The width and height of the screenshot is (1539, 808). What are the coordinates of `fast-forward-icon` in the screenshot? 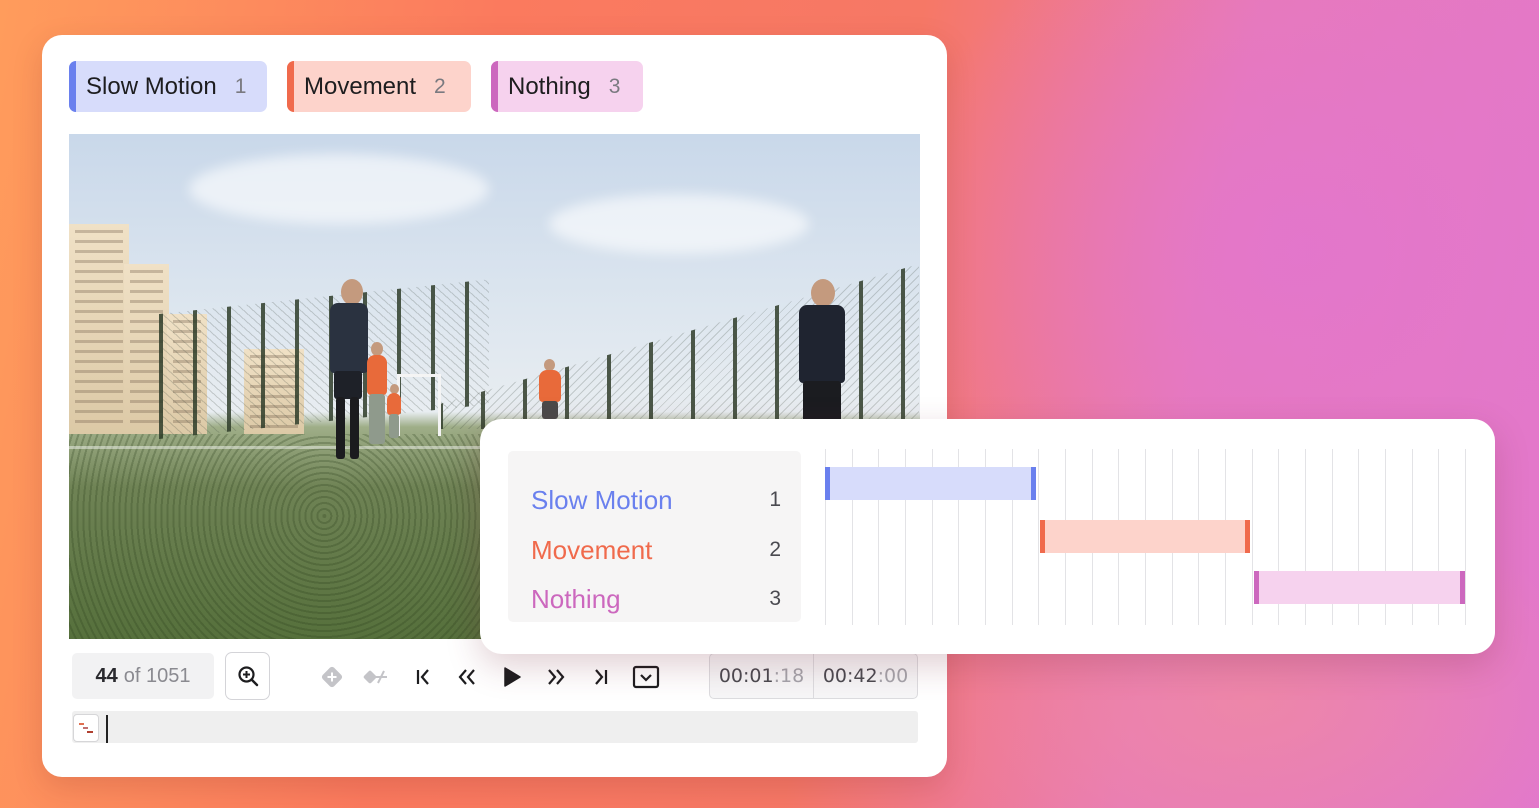 It's located at (556, 677).